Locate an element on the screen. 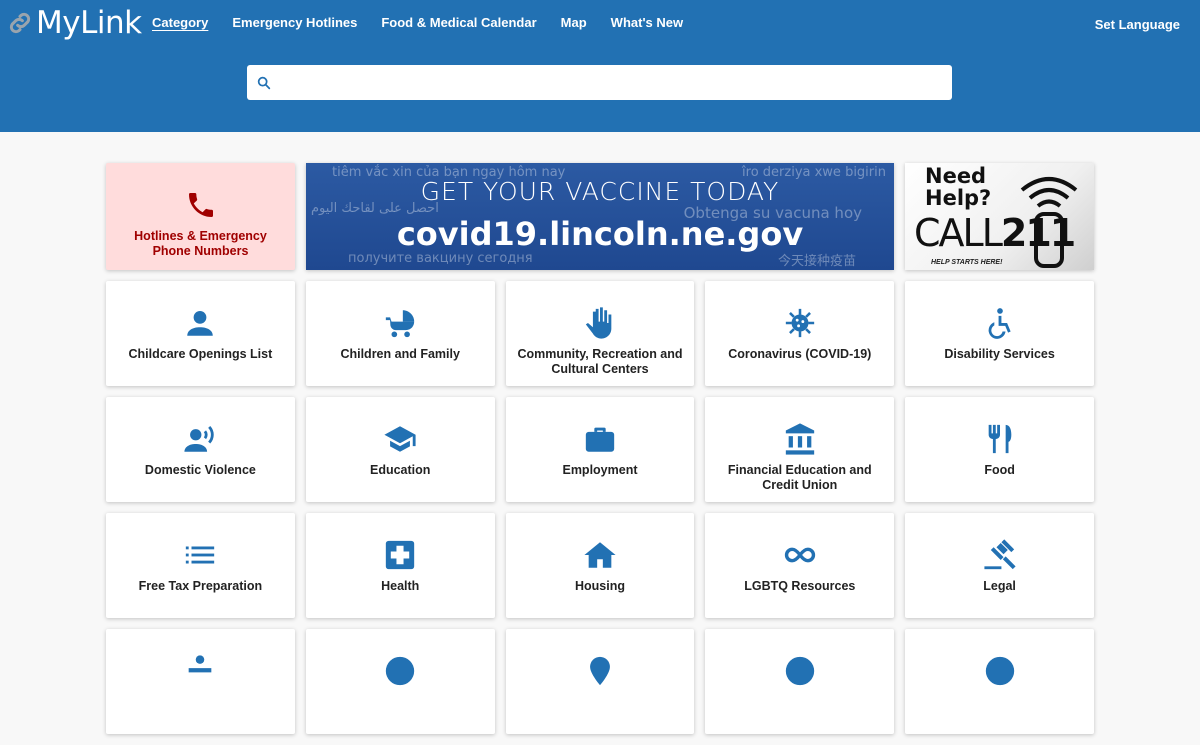  category-card-housing: Housing is located at coordinates (600, 565).